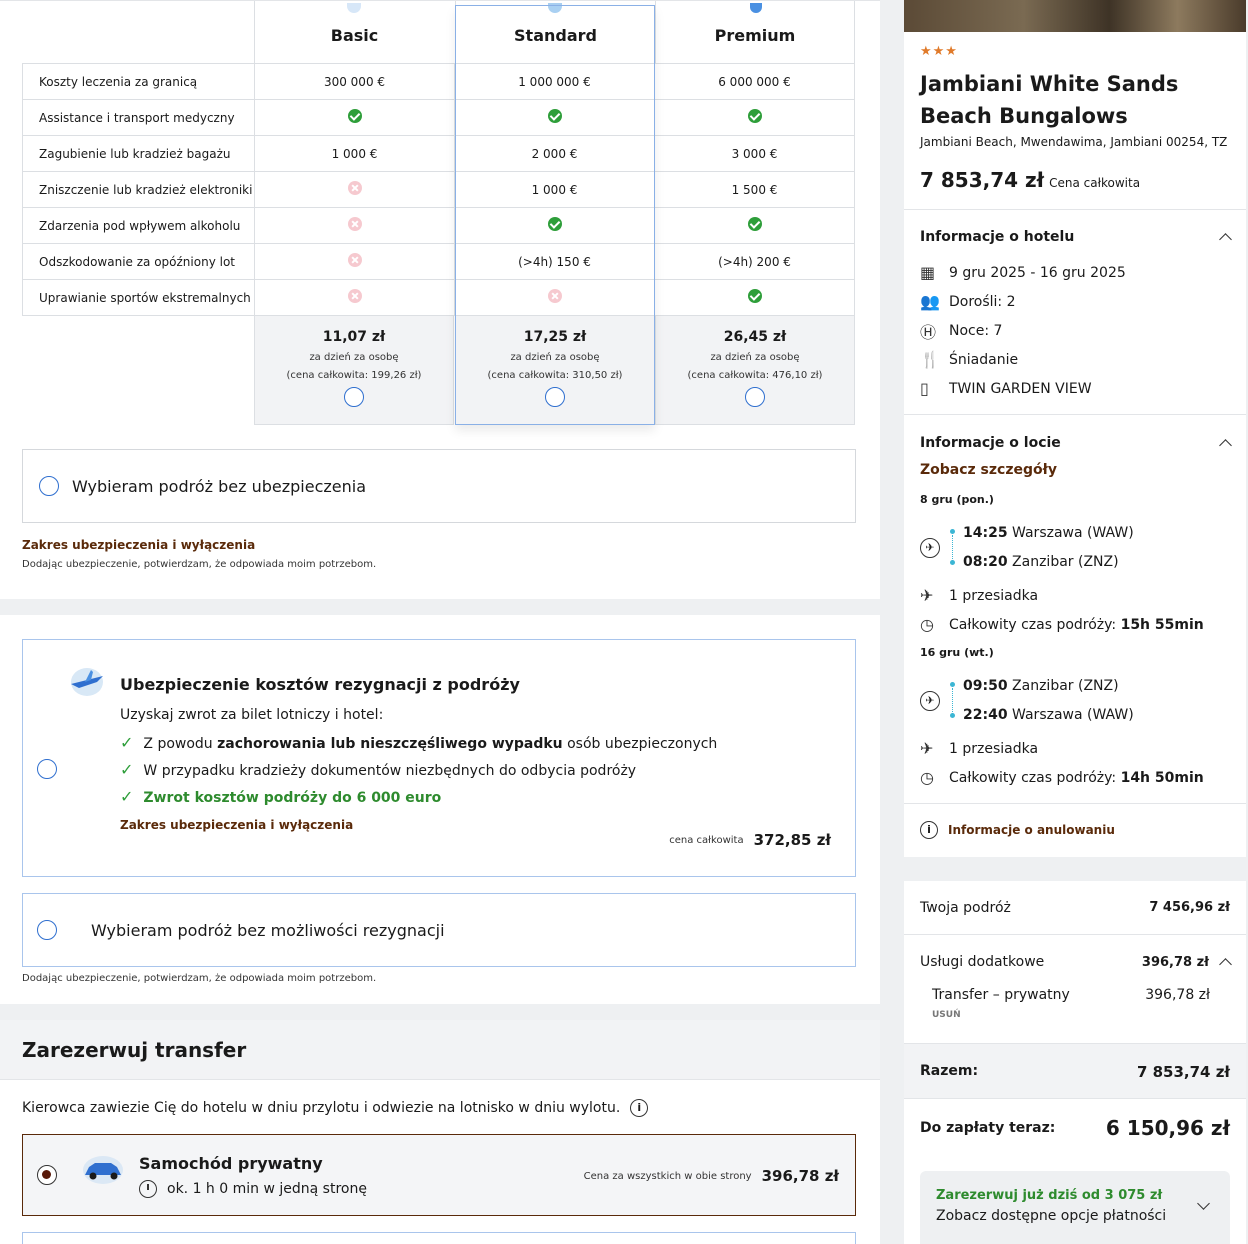 This screenshot has height=1244, width=1248. What do you see at coordinates (138, 81) in the screenshot?
I see `coverage-label: Koszty leczenia za granicą` at bounding box center [138, 81].